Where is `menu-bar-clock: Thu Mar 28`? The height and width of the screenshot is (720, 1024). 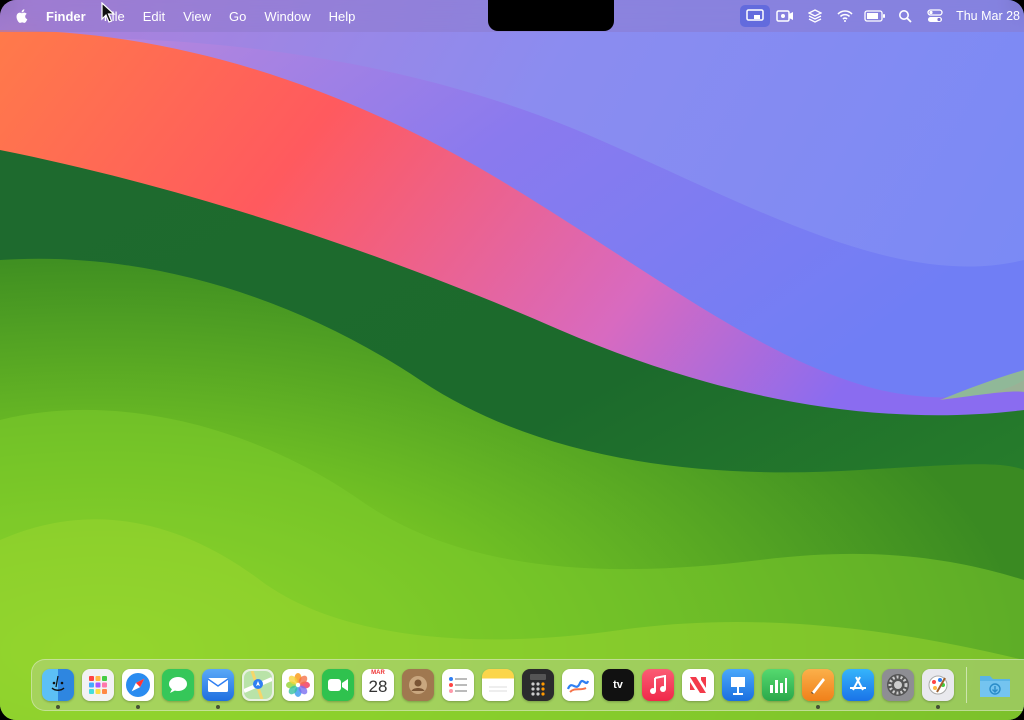
menu-bar-clock: Thu Mar 28 is located at coordinates (988, 16).